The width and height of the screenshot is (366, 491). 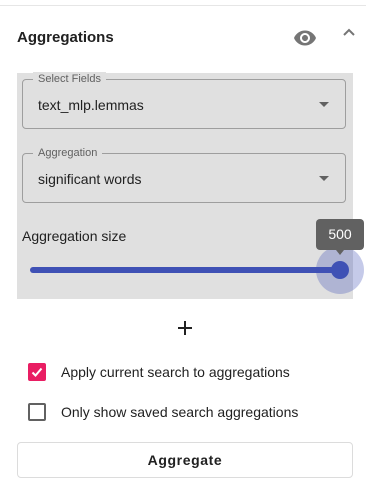 I want to click on apply-current-search-label: Apply current search to aggregations, so click(x=175, y=372).